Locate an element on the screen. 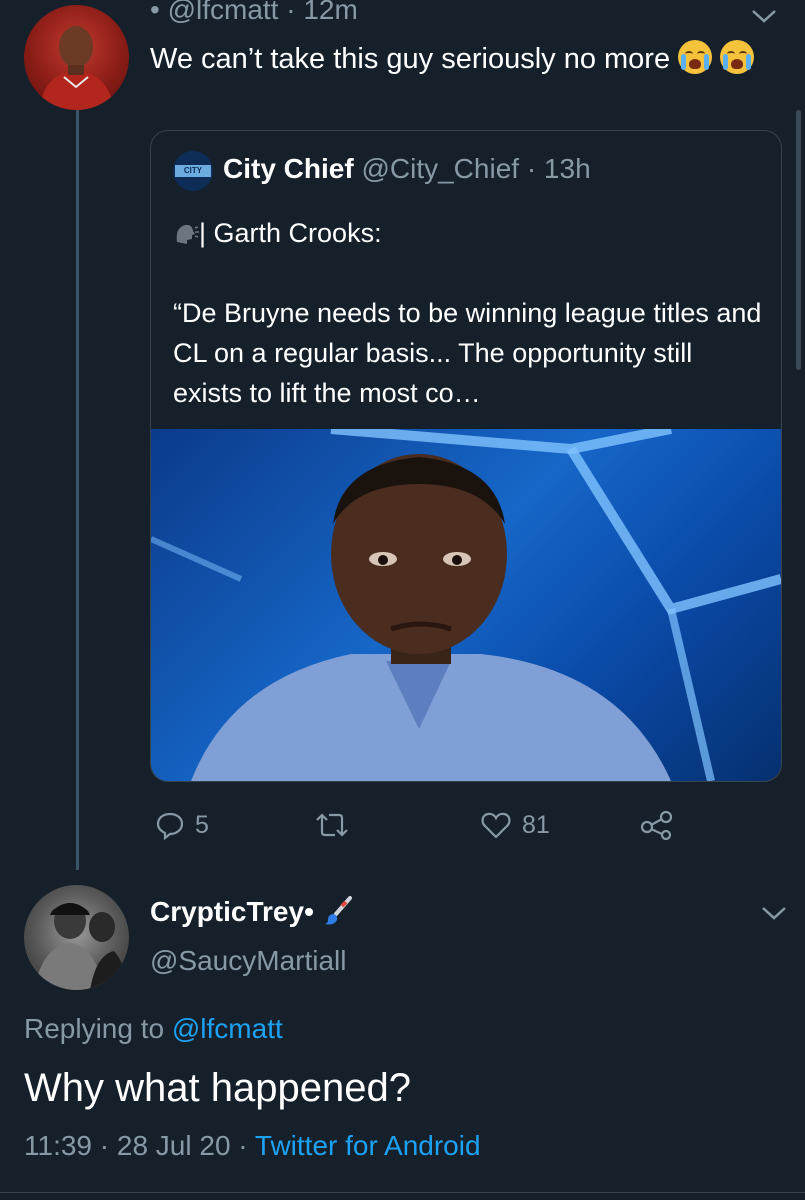 The height and width of the screenshot is (1200, 805). divider is located at coordinates (402, 1192).